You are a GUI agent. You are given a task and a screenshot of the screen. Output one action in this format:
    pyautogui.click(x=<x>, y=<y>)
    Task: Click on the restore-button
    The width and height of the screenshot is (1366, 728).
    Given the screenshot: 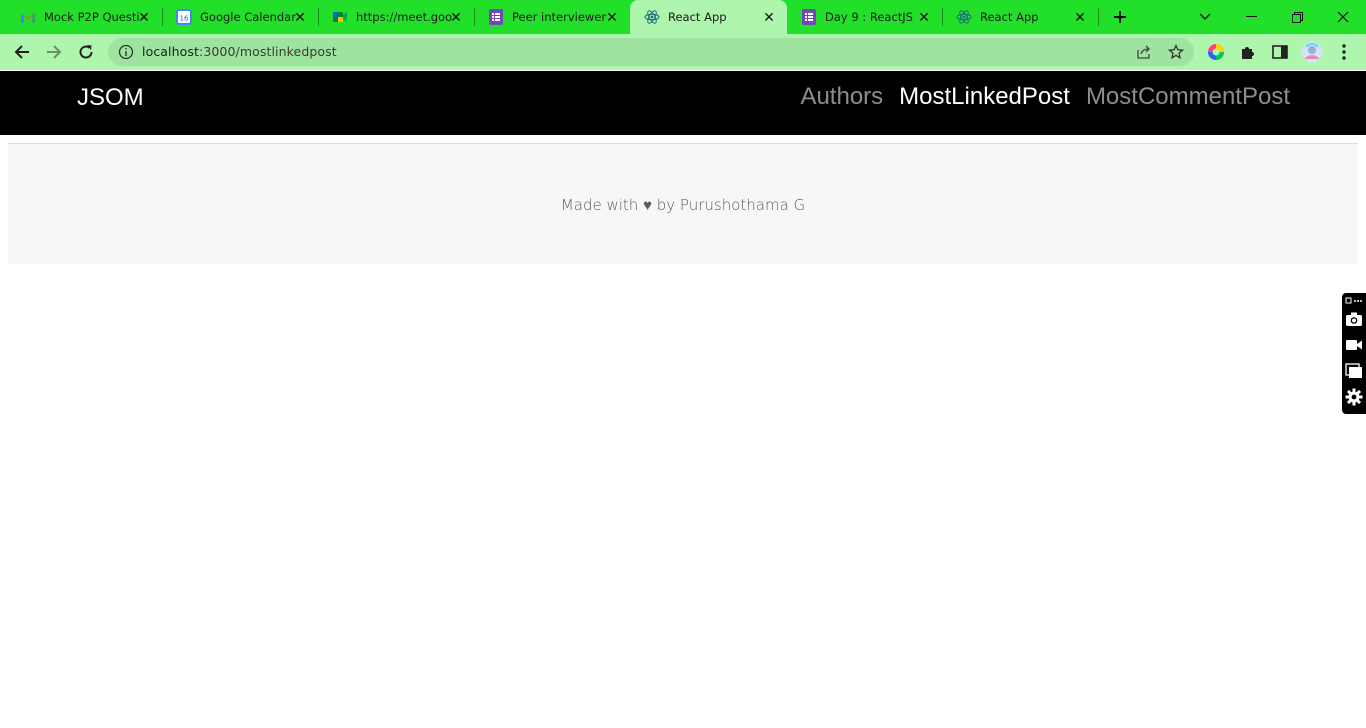 What is the action you would take?
    pyautogui.click(x=1297, y=17)
    